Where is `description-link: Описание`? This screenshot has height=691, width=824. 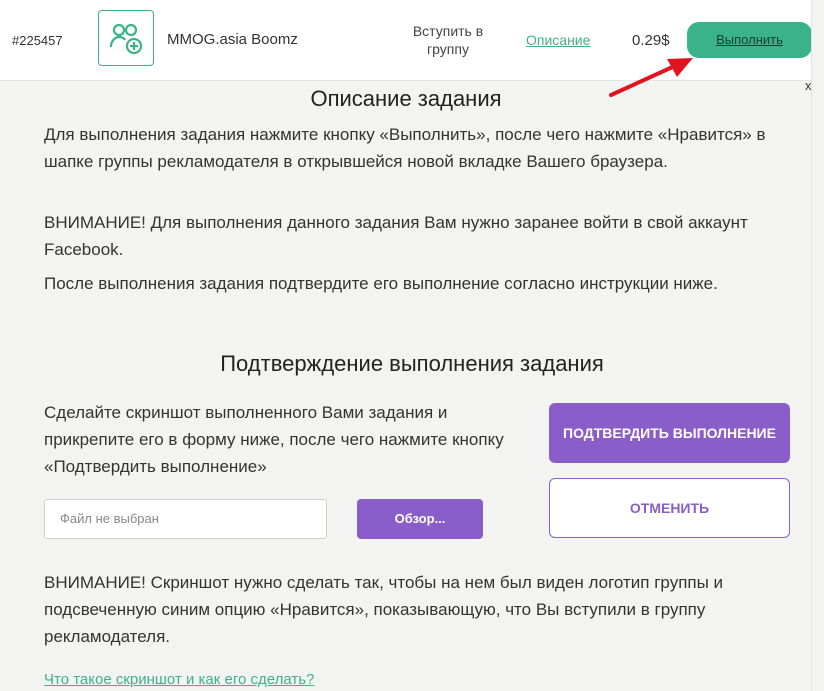
description-link: Описание is located at coordinates (558, 40).